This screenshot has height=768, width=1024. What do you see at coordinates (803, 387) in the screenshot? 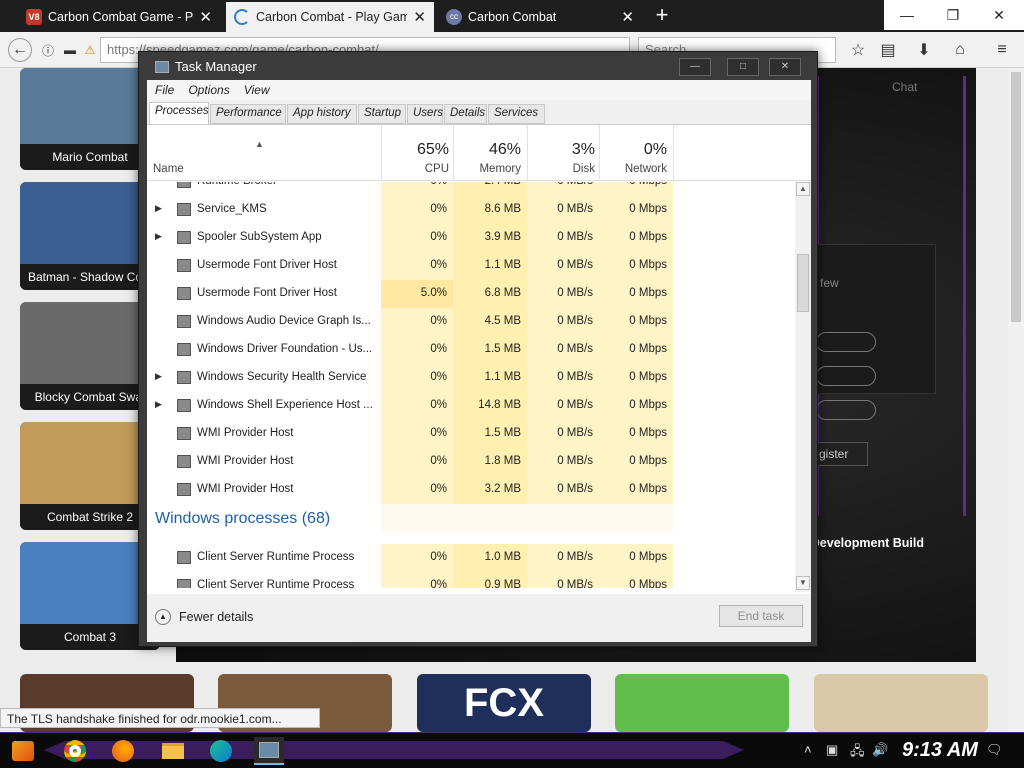
I see `process-list-scrollbar: ▲ ▼` at bounding box center [803, 387].